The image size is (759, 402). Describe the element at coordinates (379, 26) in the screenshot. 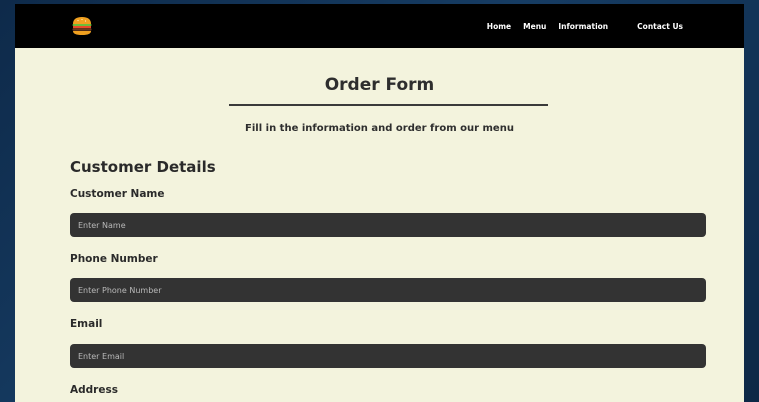

I see `navbar: Home Menu Information Contact Us` at that location.